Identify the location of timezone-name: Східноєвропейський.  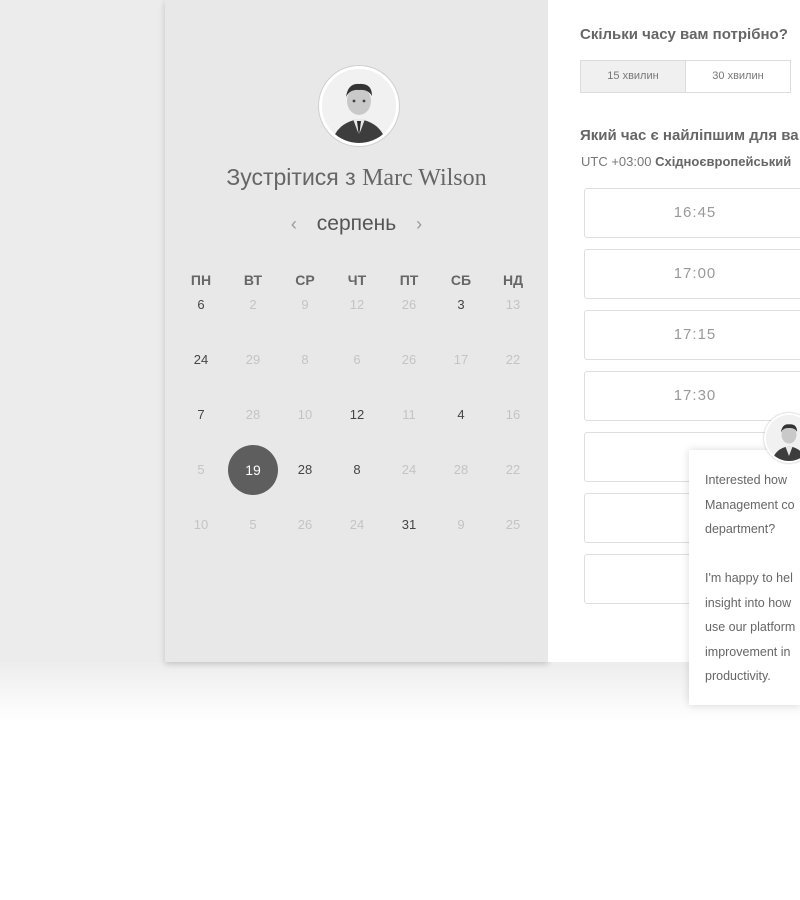
(723, 161).